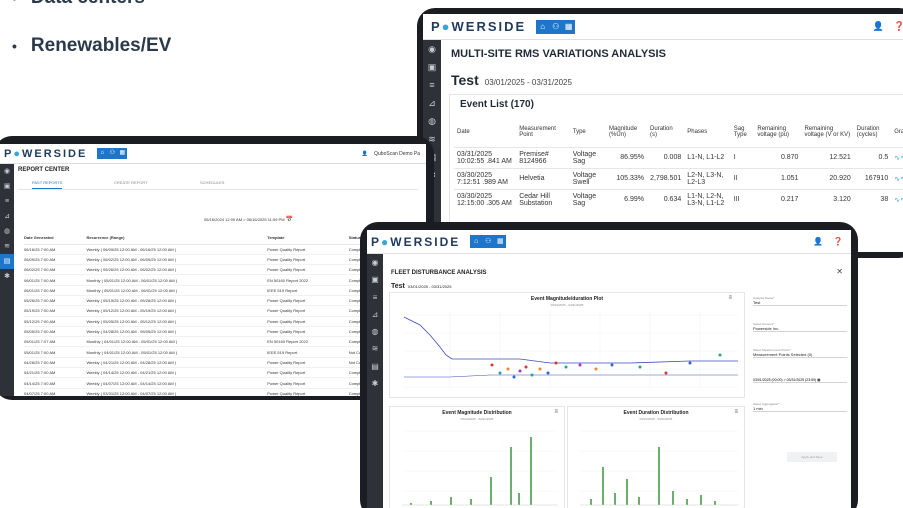  What do you see at coordinates (827, 132) in the screenshot?
I see `column-header: Remaining voltage (V or KV)` at bounding box center [827, 132].